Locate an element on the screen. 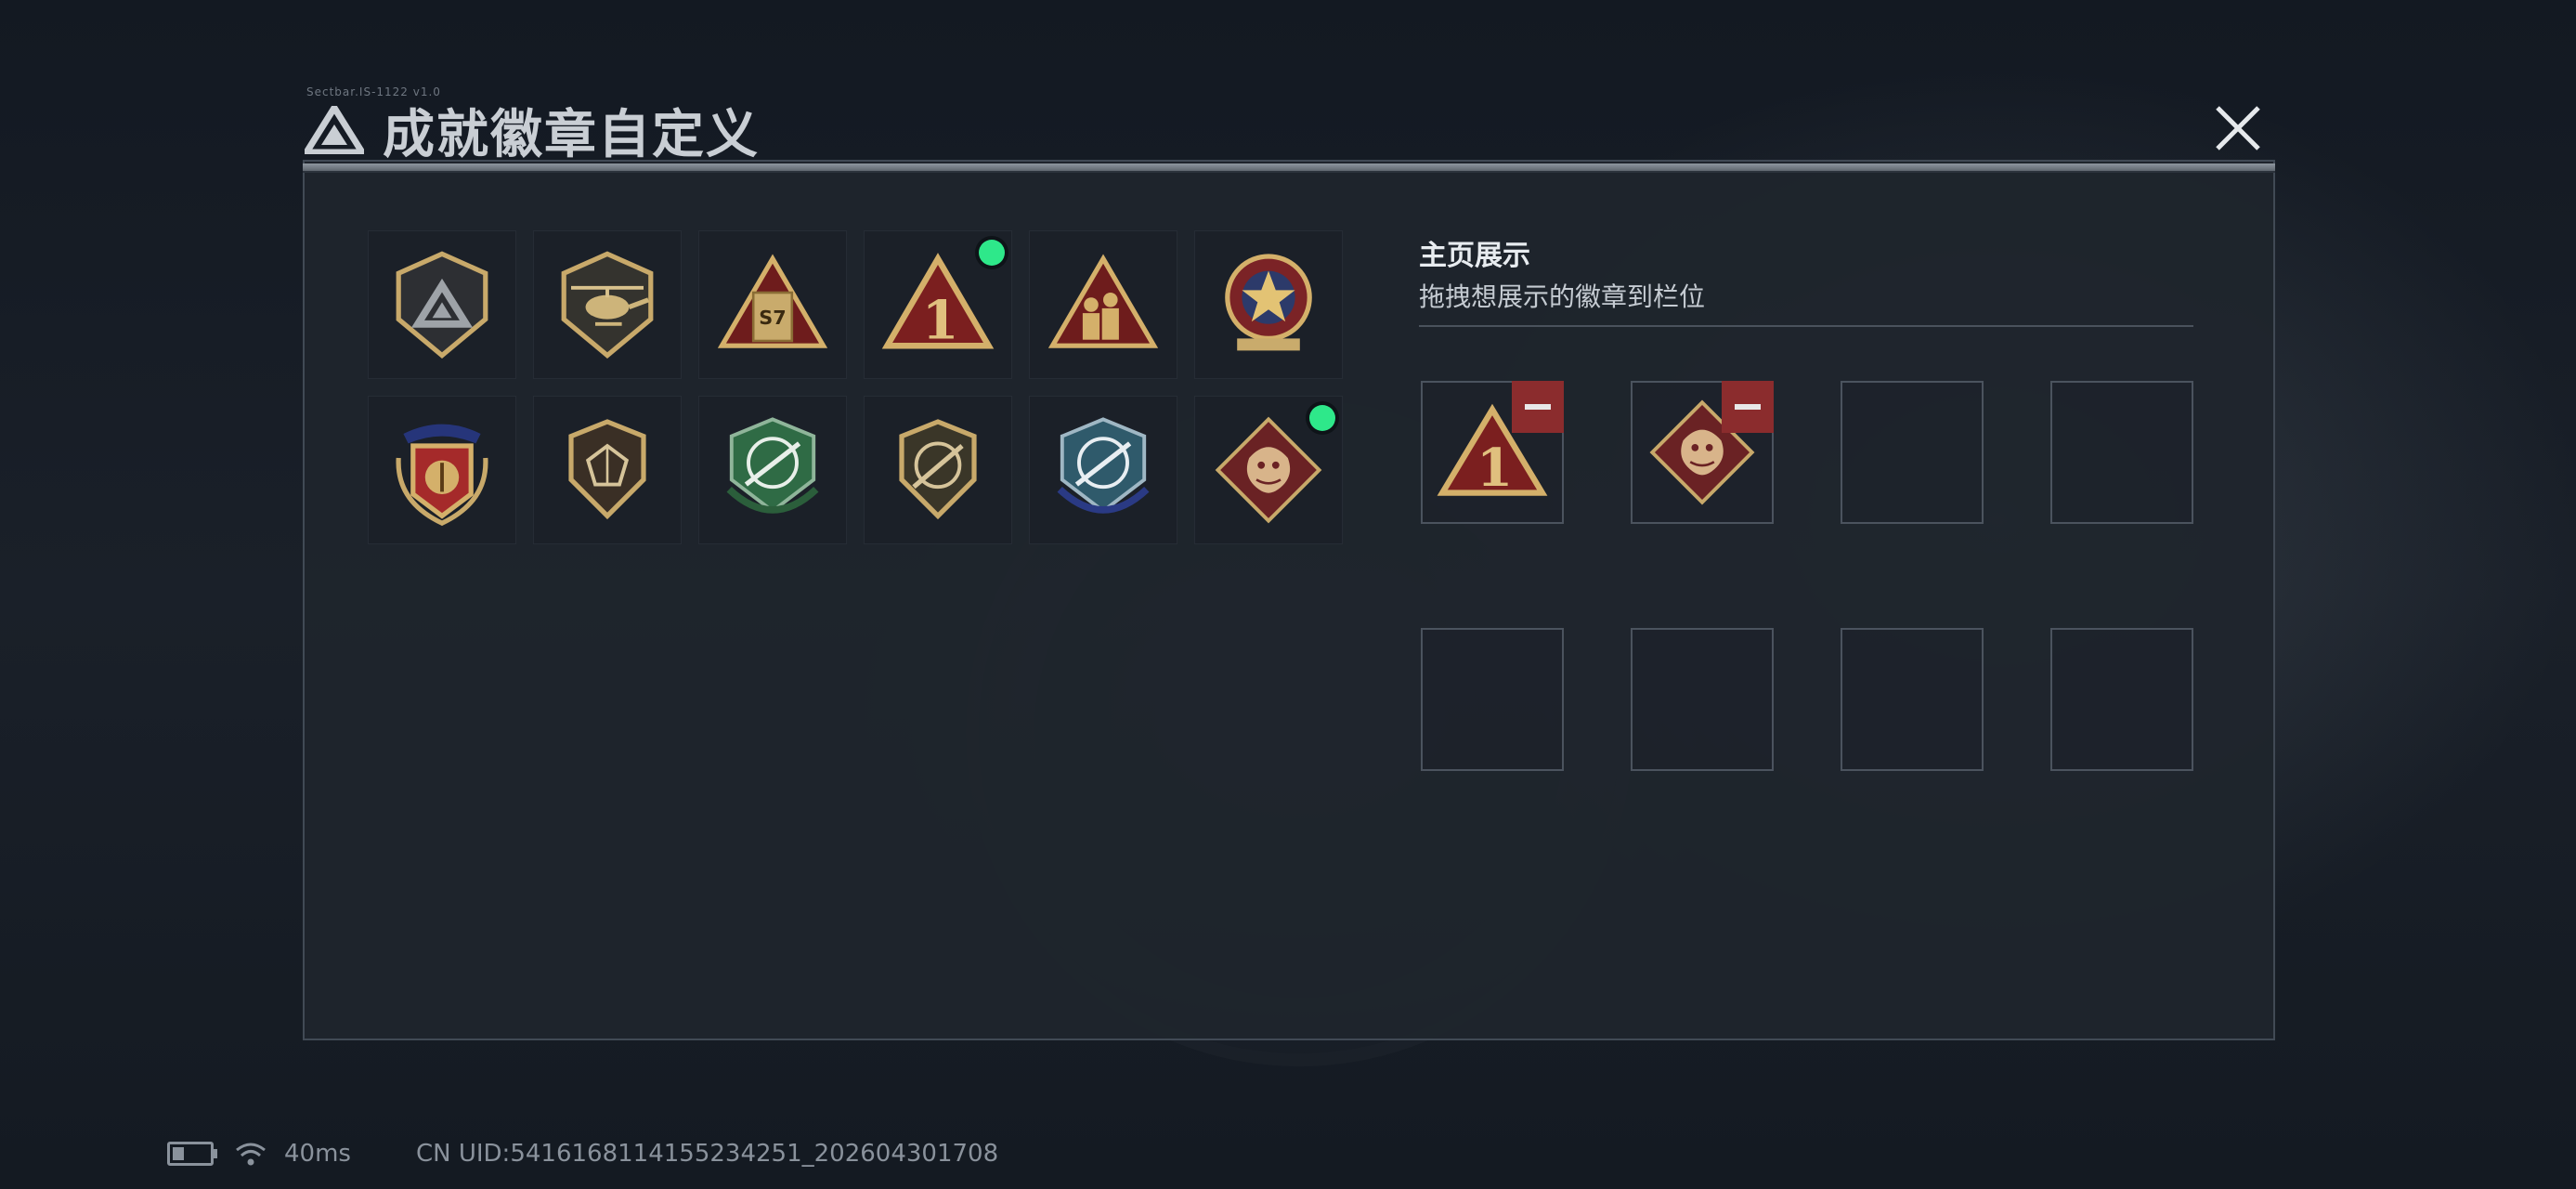 The width and height of the screenshot is (2576, 1189). geometric-shield-badge-icon is located at coordinates (607, 469).